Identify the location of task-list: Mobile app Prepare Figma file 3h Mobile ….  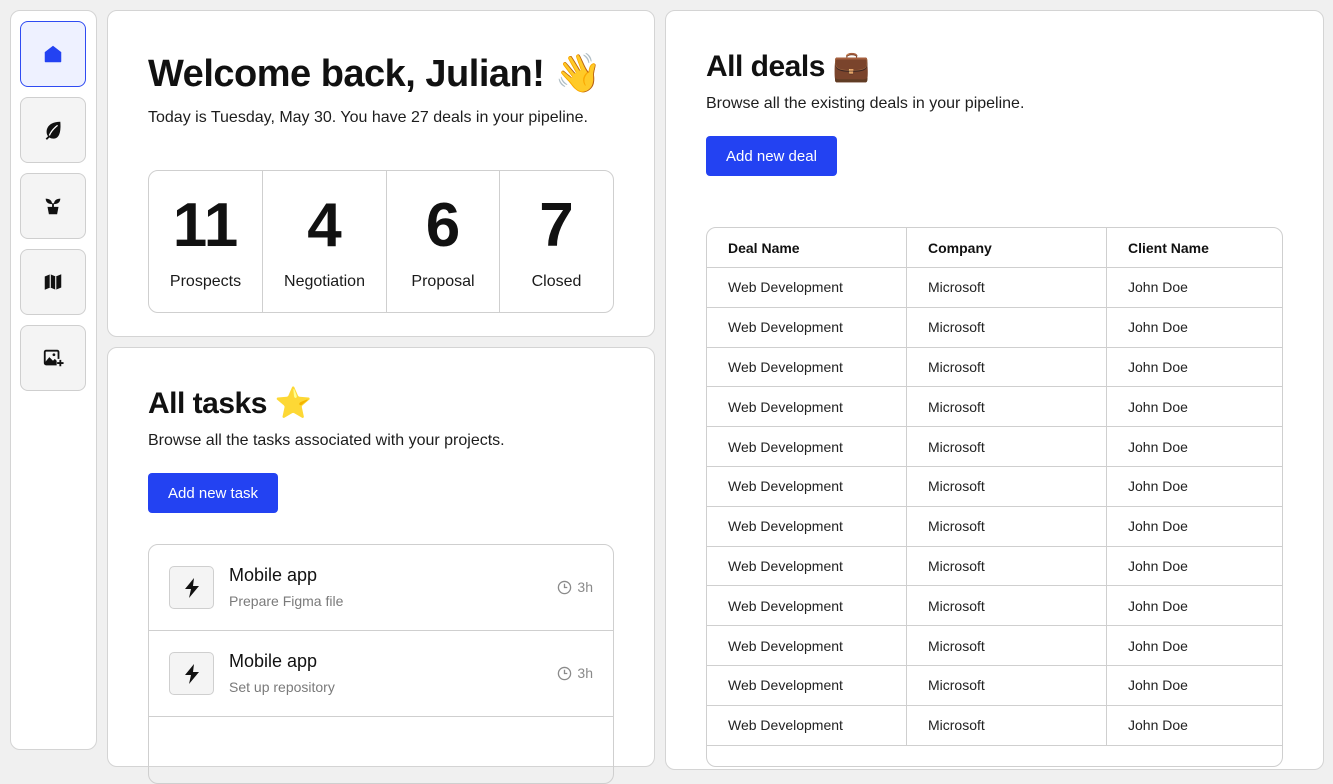
(381, 664).